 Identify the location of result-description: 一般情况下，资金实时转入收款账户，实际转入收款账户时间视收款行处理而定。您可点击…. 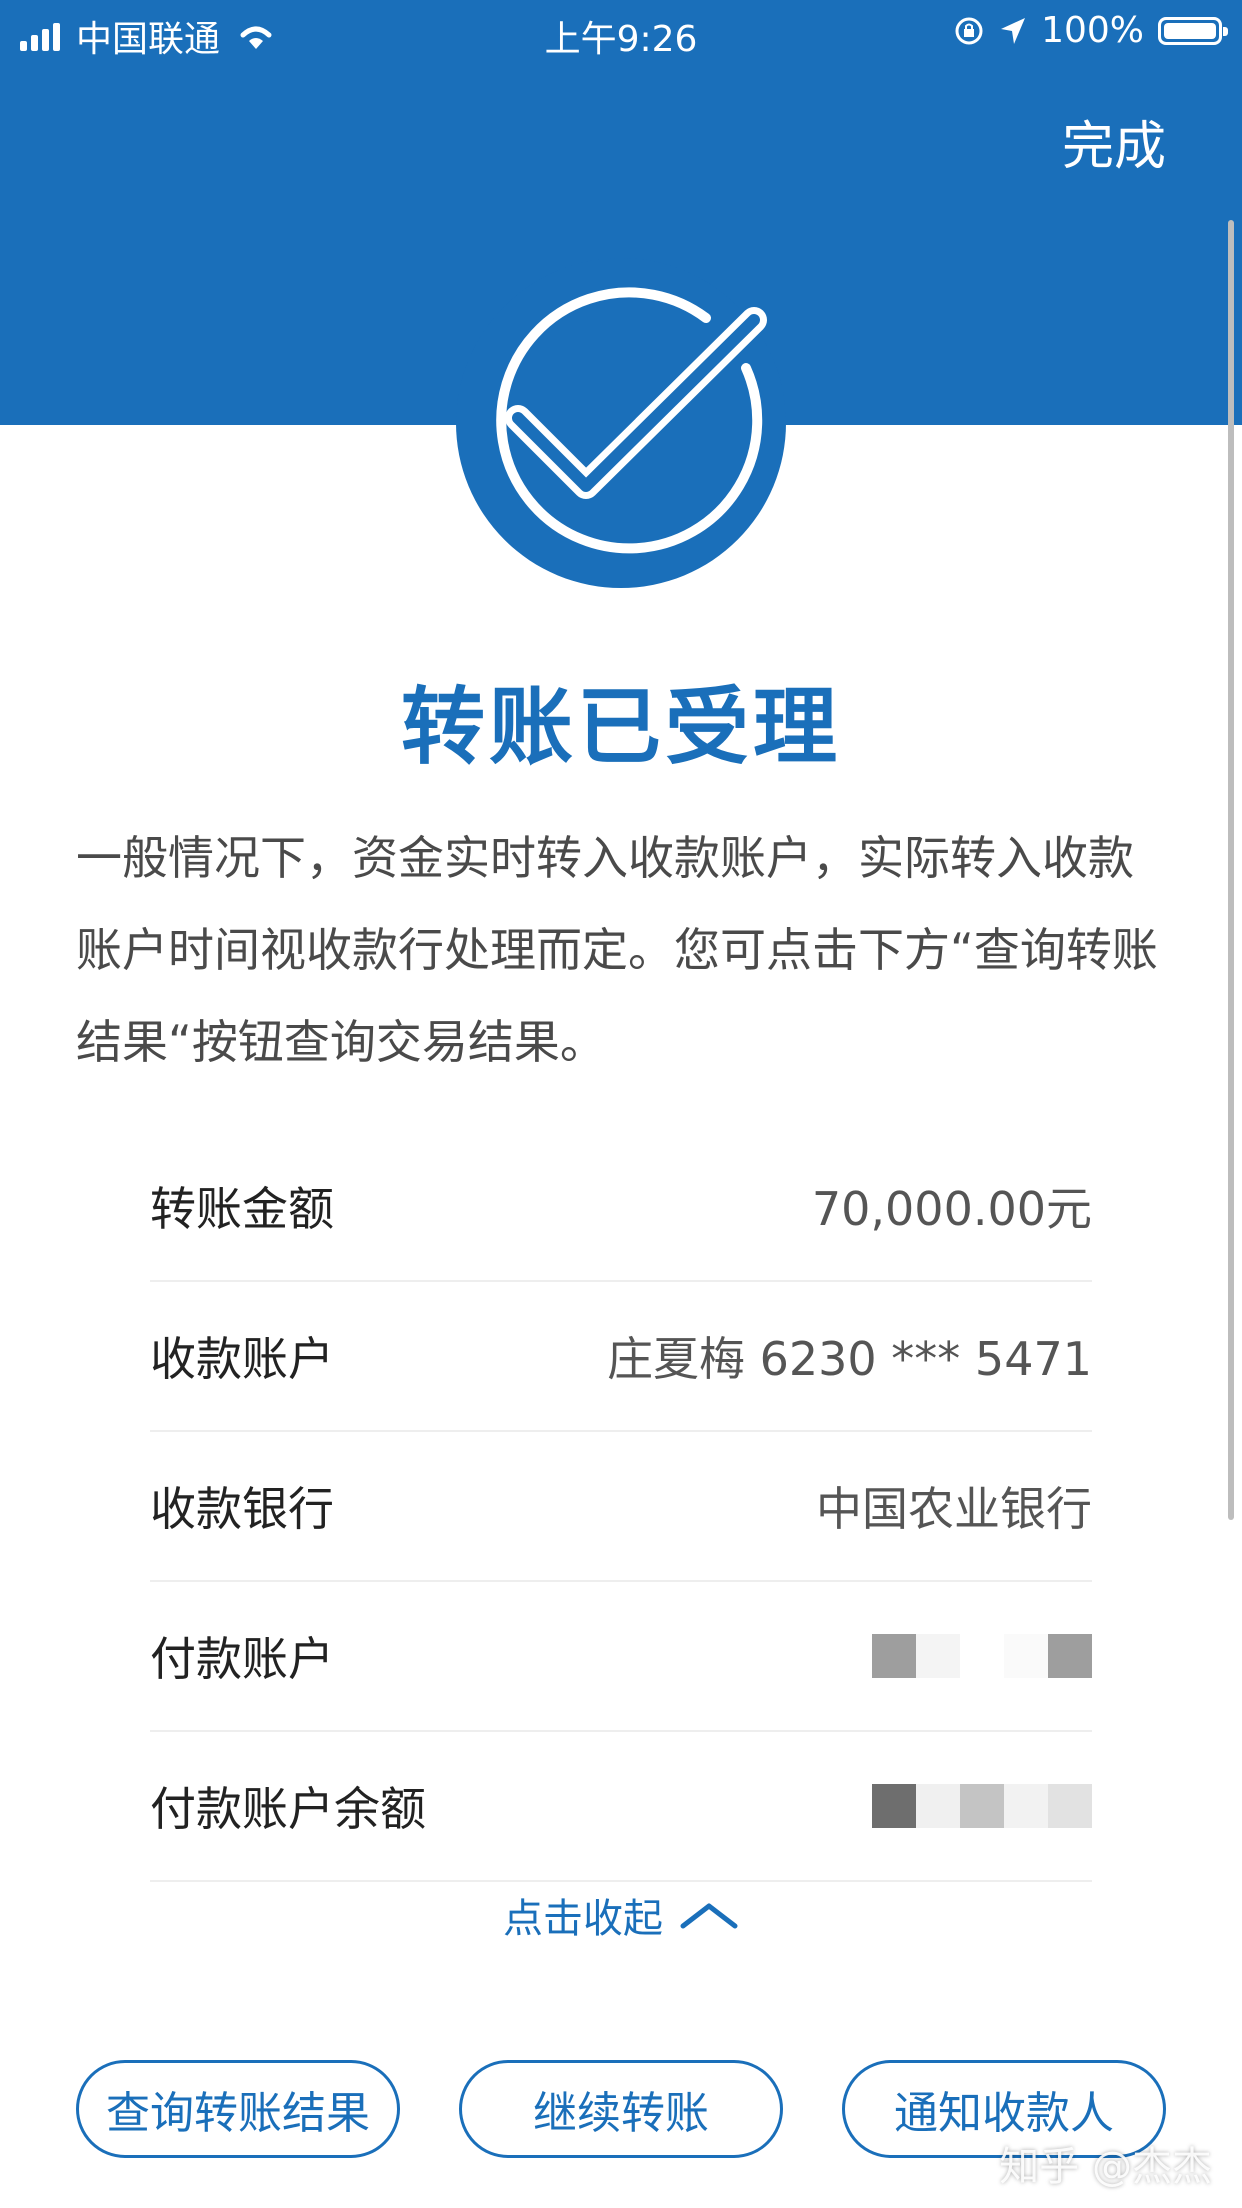
(617, 950).